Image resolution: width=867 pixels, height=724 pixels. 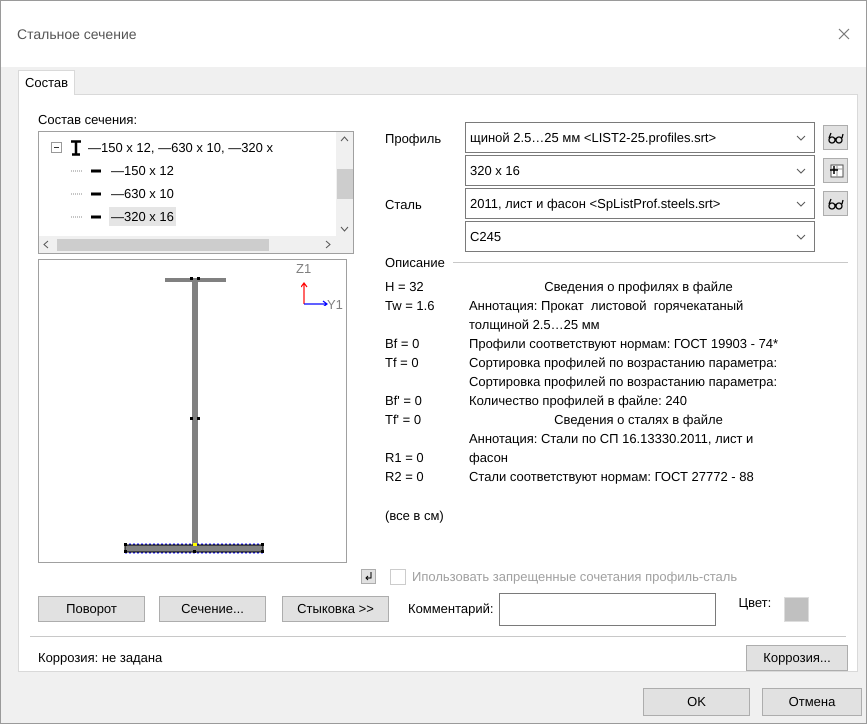 What do you see at coordinates (77, 34) in the screenshot?
I see `window-title: Стальное сечение` at bounding box center [77, 34].